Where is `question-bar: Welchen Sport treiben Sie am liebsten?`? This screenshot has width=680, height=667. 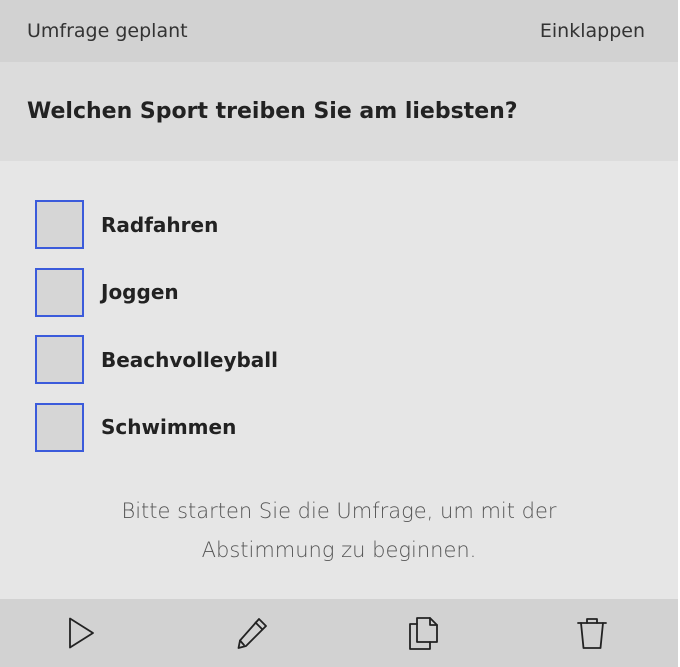 question-bar: Welchen Sport treiben Sie am liebsten? is located at coordinates (339, 111).